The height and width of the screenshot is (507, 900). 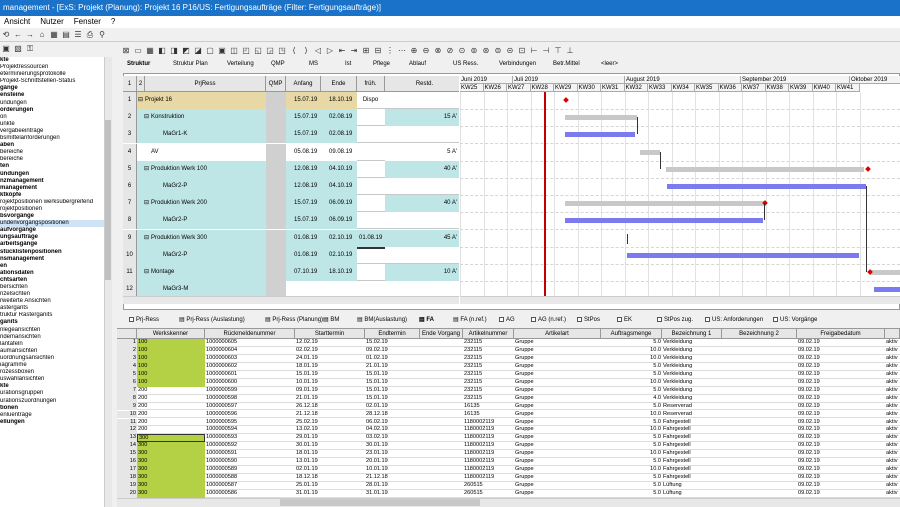 What do you see at coordinates (30, 35) in the screenshot?
I see `toolbar-icon-2: →` at bounding box center [30, 35].